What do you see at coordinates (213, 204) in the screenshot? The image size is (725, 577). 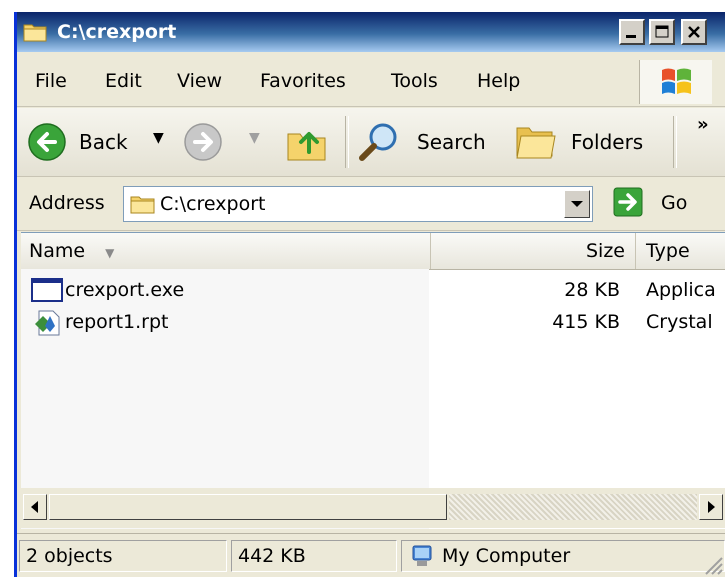 I see `address-value: C:\crexport` at bounding box center [213, 204].